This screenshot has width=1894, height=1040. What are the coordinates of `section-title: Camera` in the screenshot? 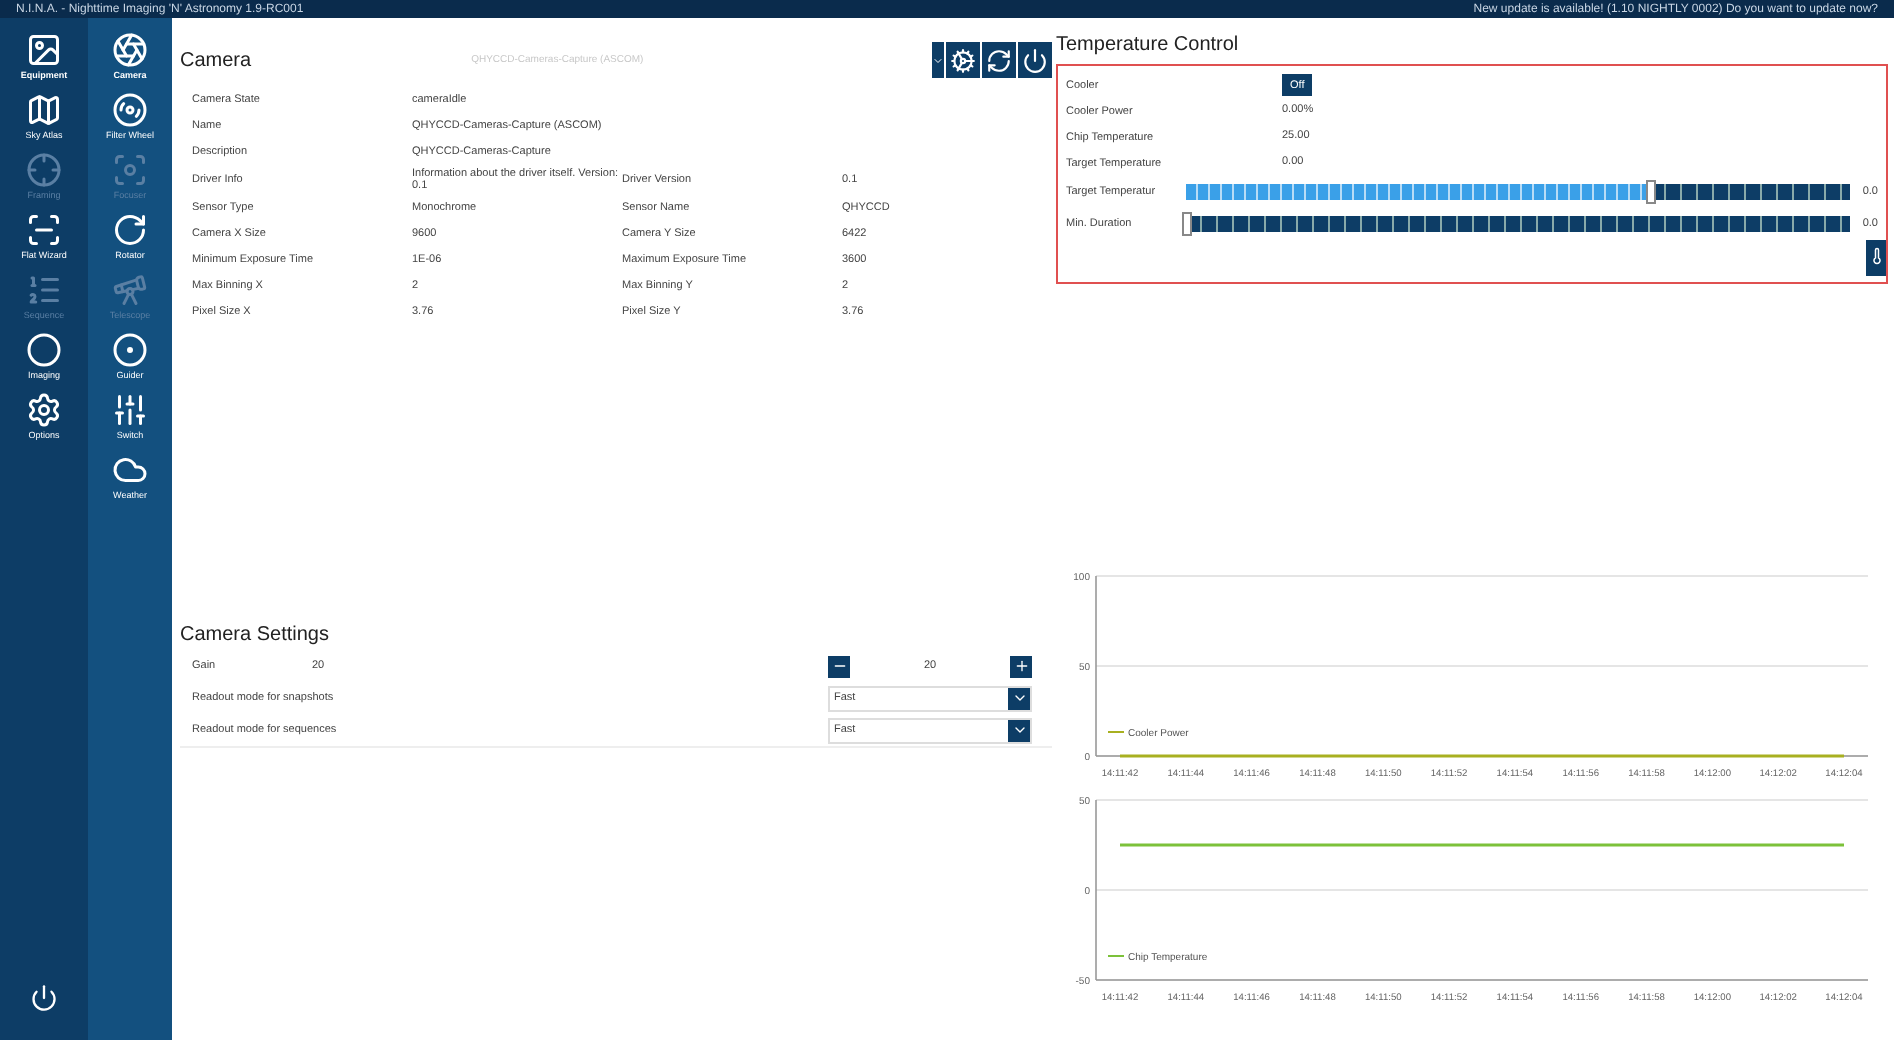 It's located at (216, 60).